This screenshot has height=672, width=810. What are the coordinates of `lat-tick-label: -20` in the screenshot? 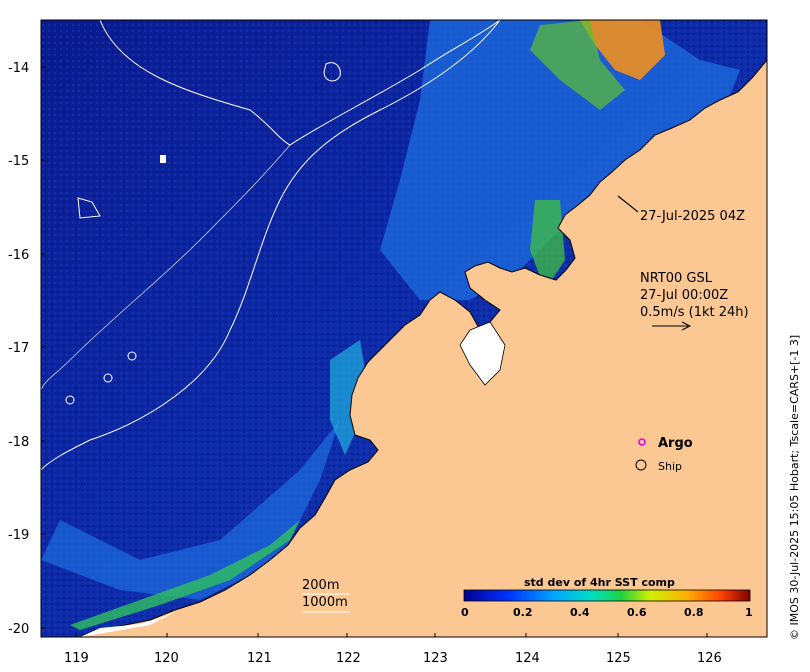 It's located at (18, 629).